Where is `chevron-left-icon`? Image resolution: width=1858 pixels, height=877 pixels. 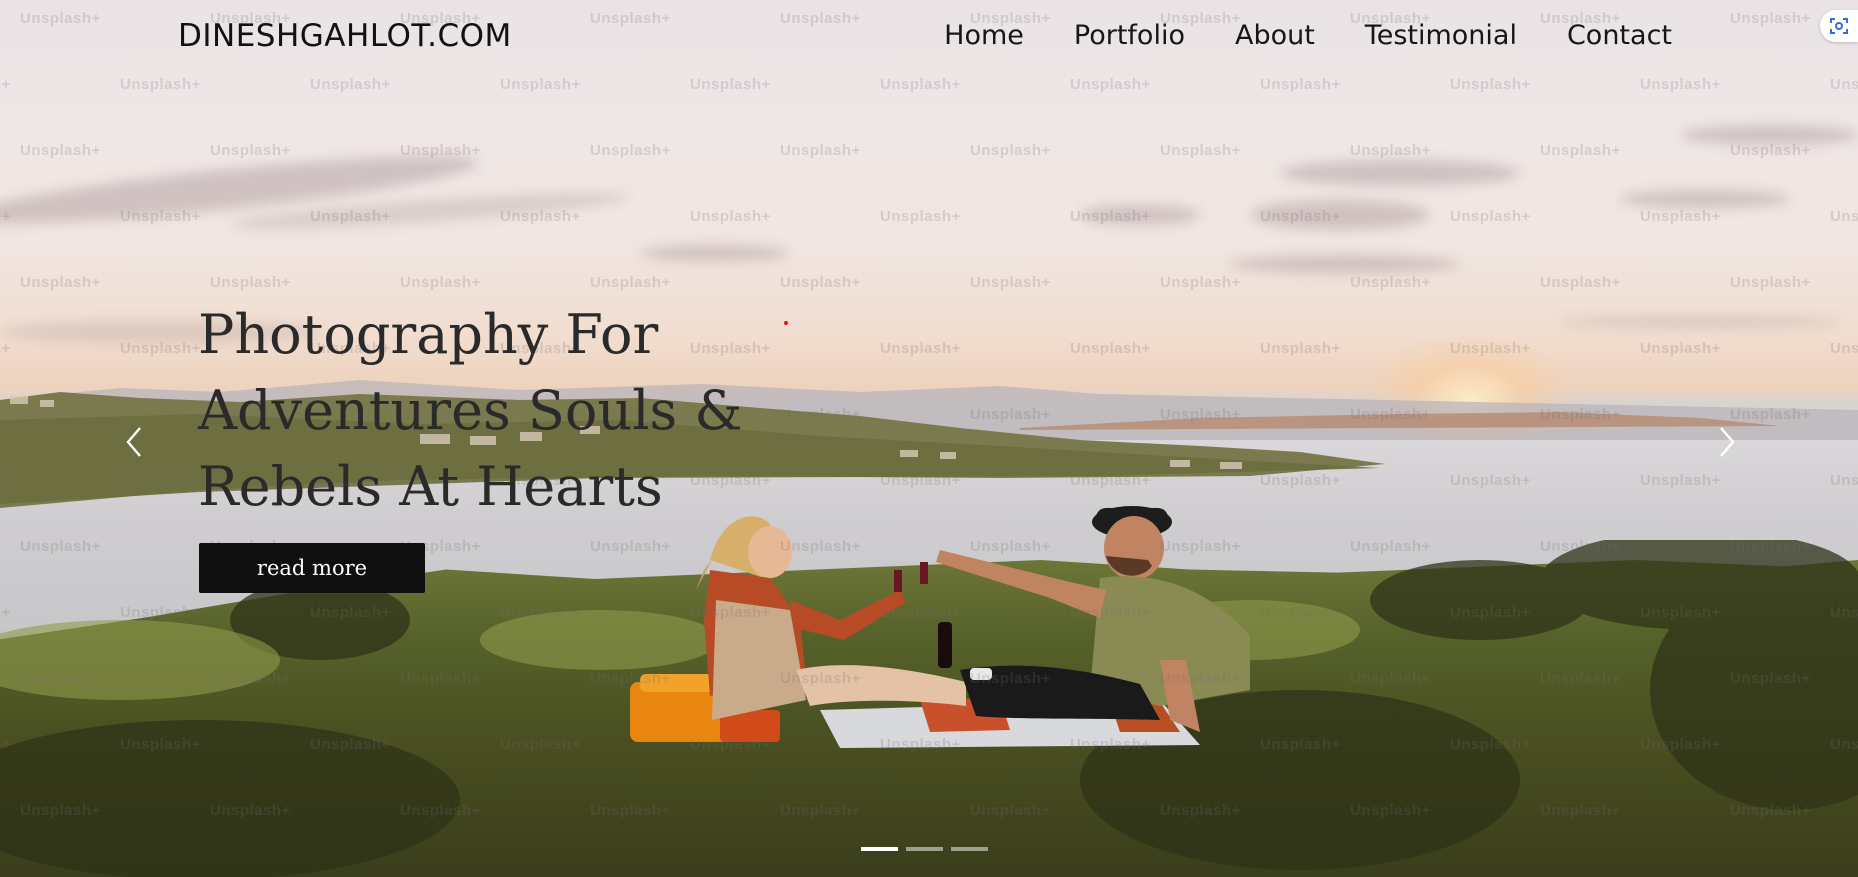 chevron-left-icon is located at coordinates (133, 442).